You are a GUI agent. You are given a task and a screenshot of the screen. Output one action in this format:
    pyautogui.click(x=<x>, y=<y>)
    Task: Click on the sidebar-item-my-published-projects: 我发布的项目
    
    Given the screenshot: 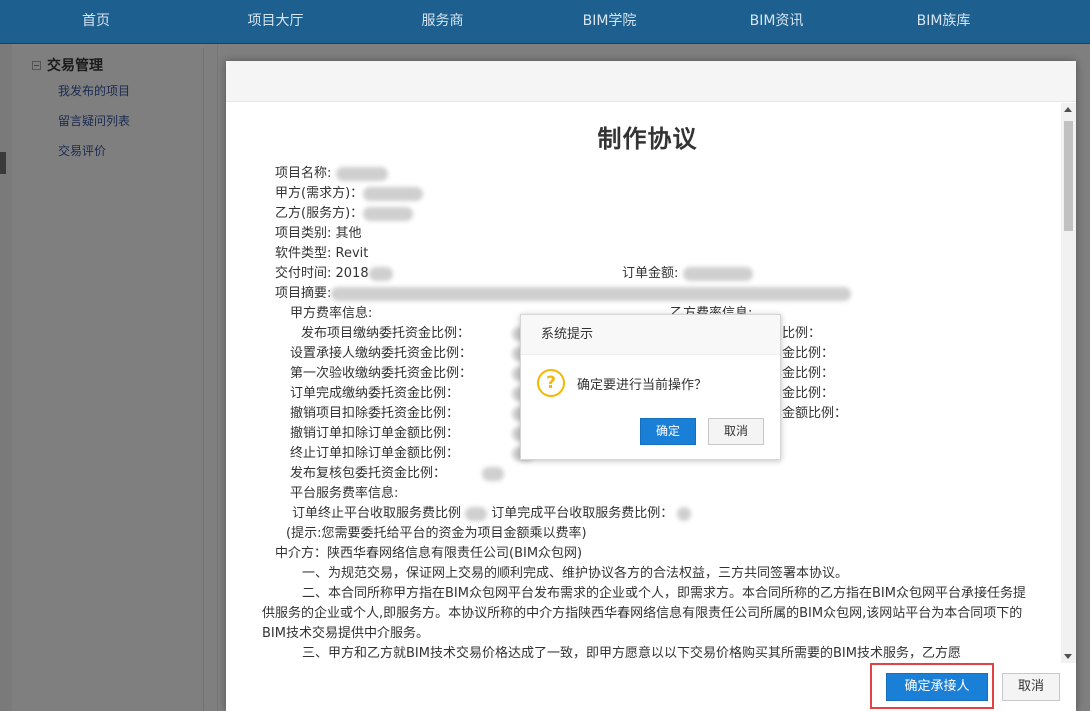 What is the action you would take?
    pyautogui.click(x=107, y=91)
    